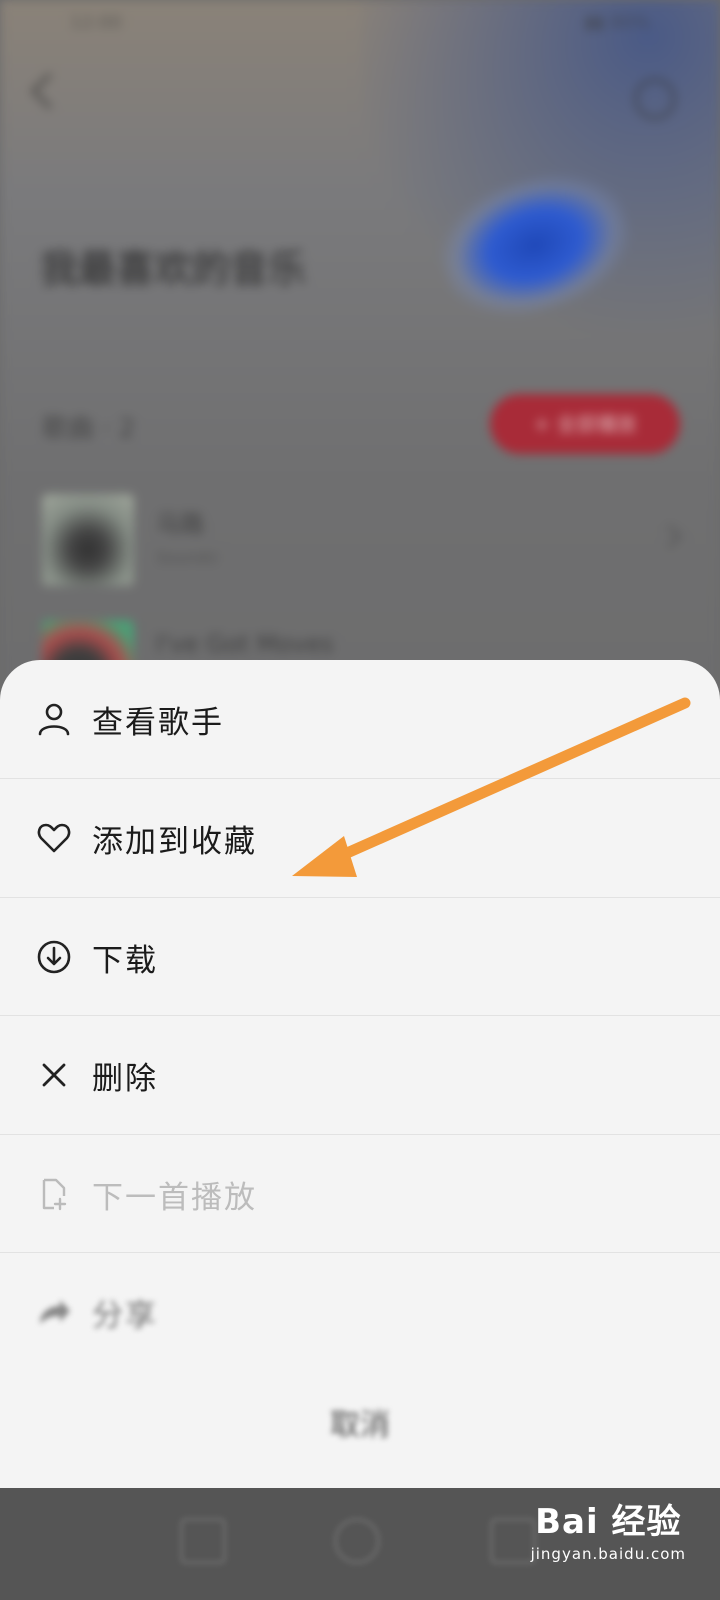  Describe the element at coordinates (669, 536) in the screenshot. I see `chevron-right-icon` at that location.